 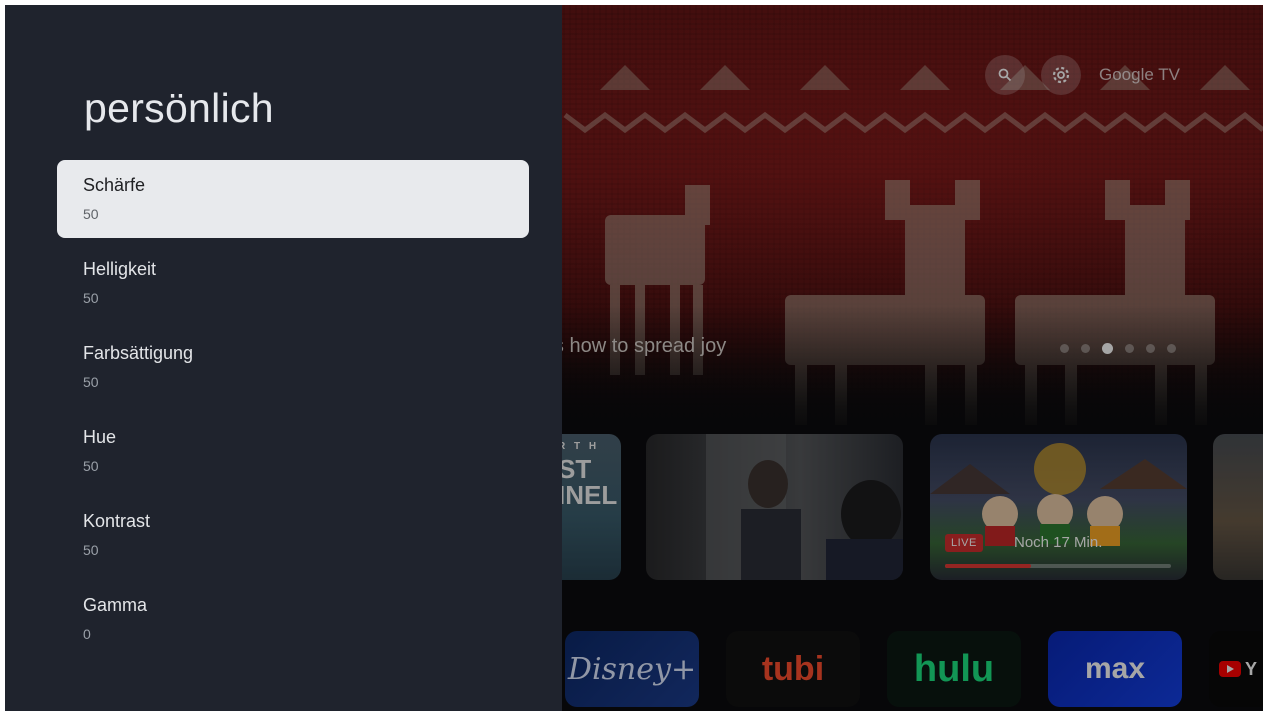 What do you see at coordinates (100, 437) in the screenshot?
I see `setting-label: Hue` at bounding box center [100, 437].